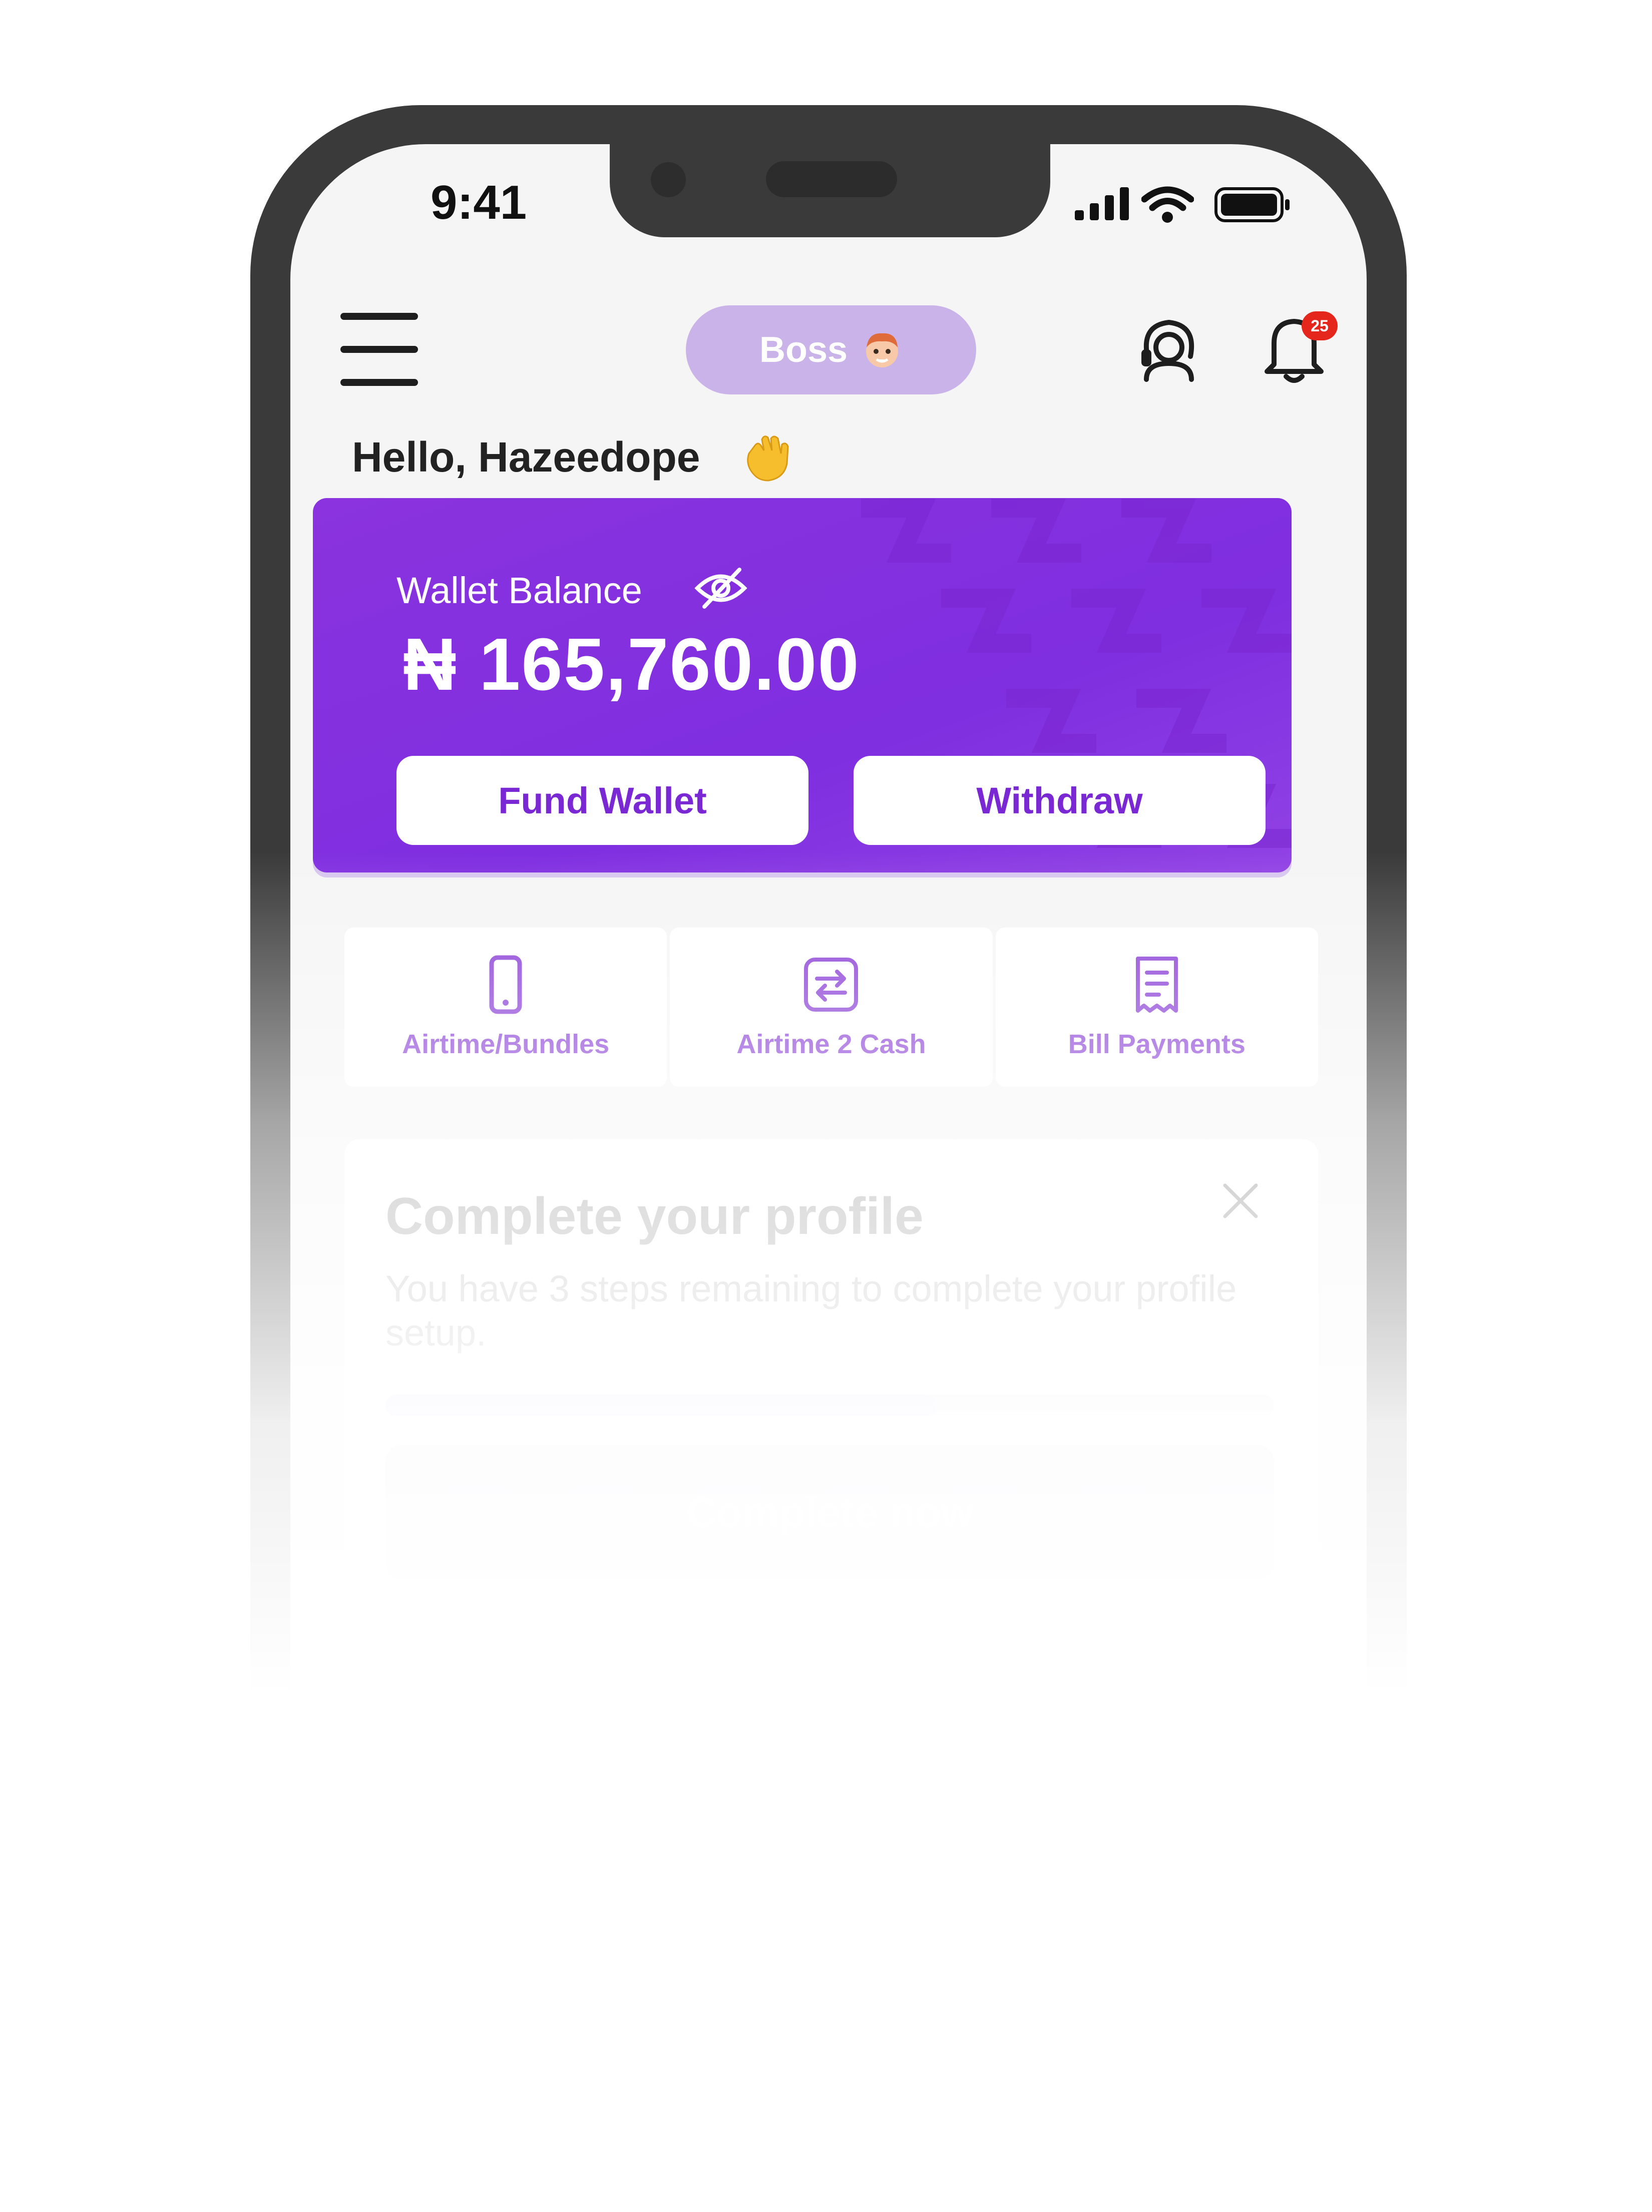 Image resolution: width=1652 pixels, height=2212 pixels. Describe the element at coordinates (506, 1044) in the screenshot. I see `quick-action-label: Airtime/Bundles` at that location.